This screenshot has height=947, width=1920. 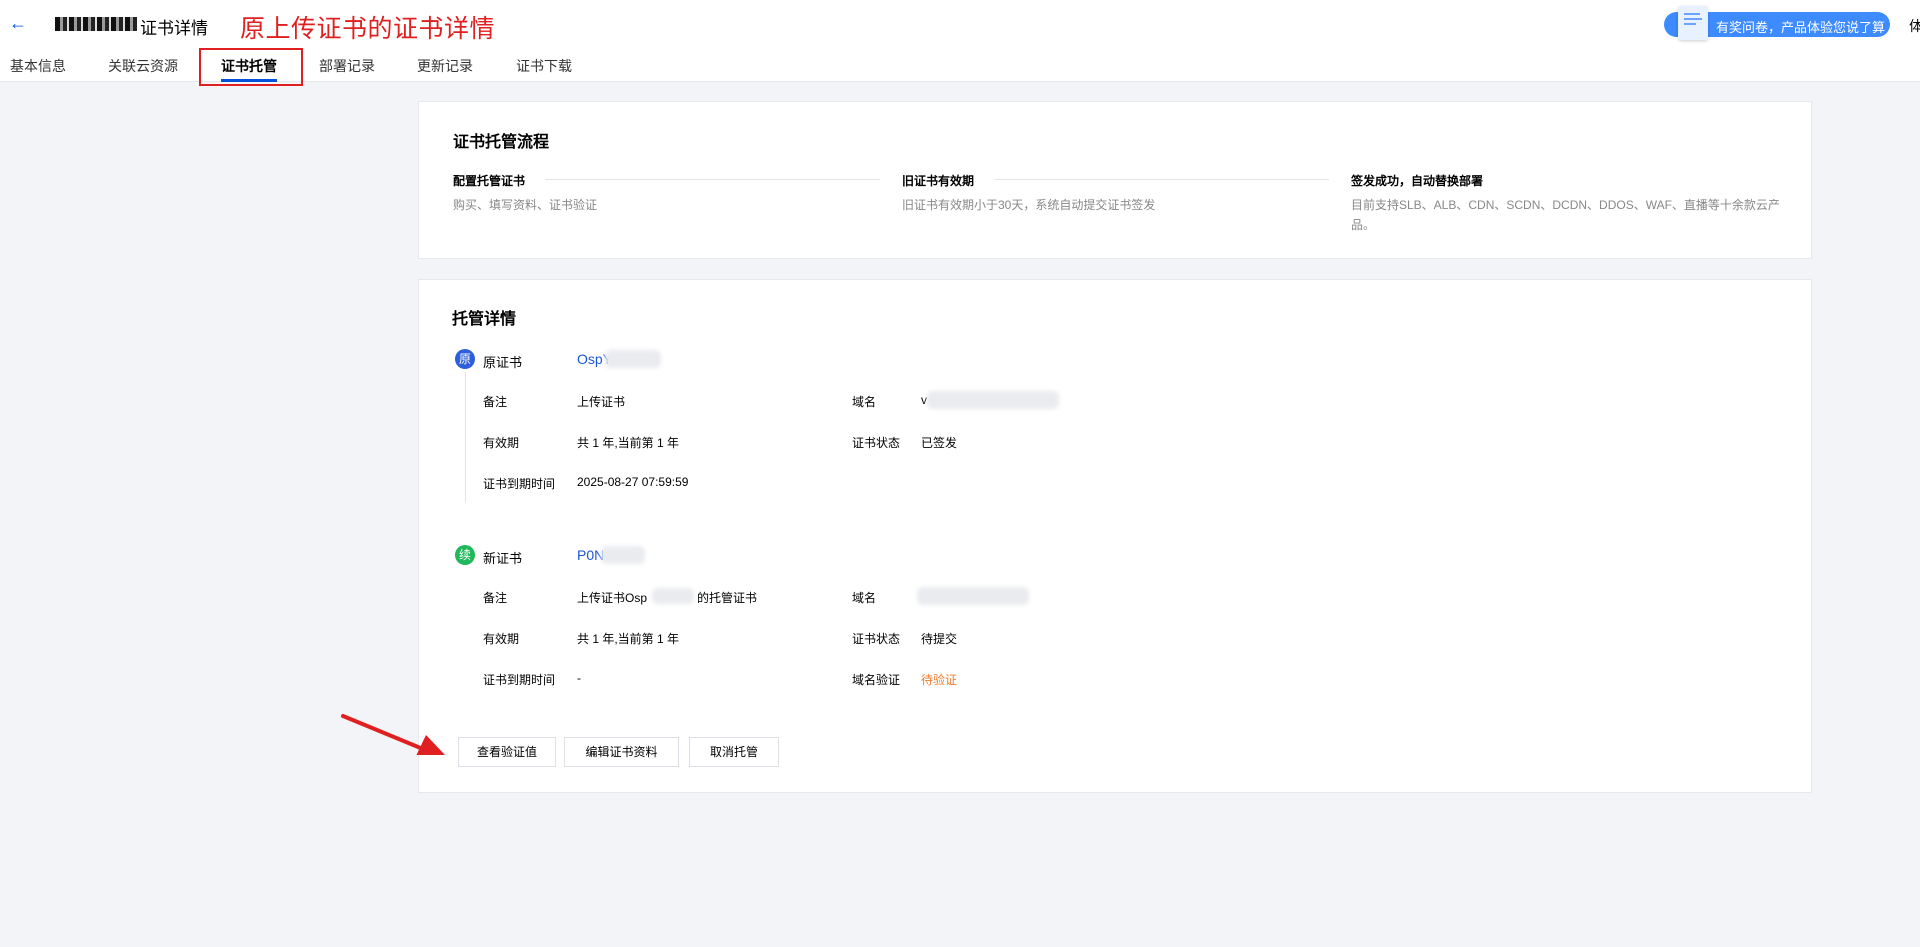 What do you see at coordinates (495, 598) in the screenshot?
I see `new-remark-label: 备注` at bounding box center [495, 598].